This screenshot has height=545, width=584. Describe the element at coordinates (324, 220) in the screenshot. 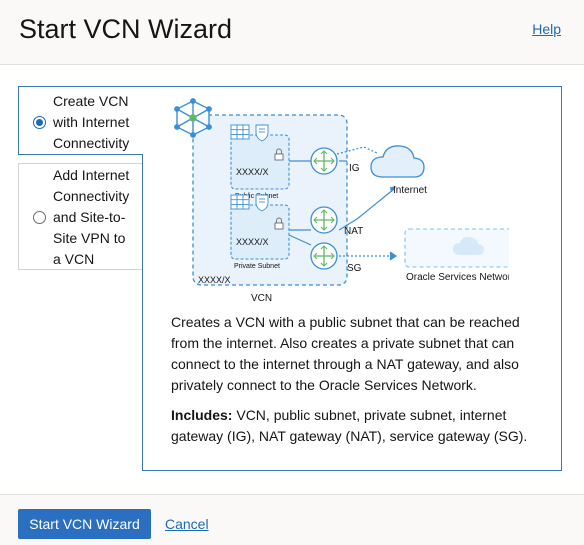

I see `nat-gateway-icon` at that location.